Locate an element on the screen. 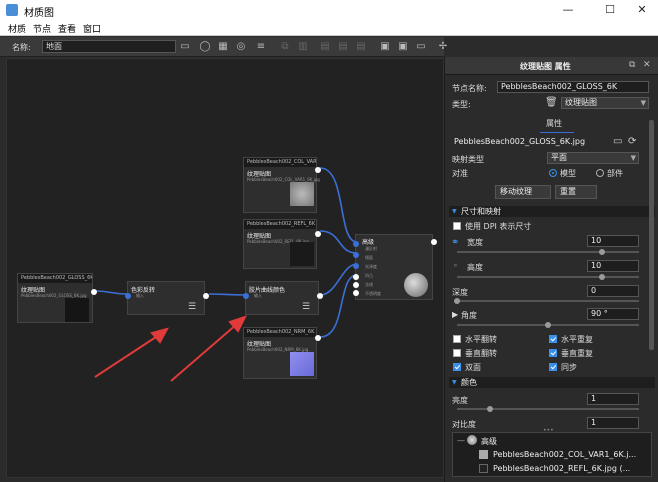 This screenshot has height=482, width=658. minimize-button: — is located at coordinates (568, 10).